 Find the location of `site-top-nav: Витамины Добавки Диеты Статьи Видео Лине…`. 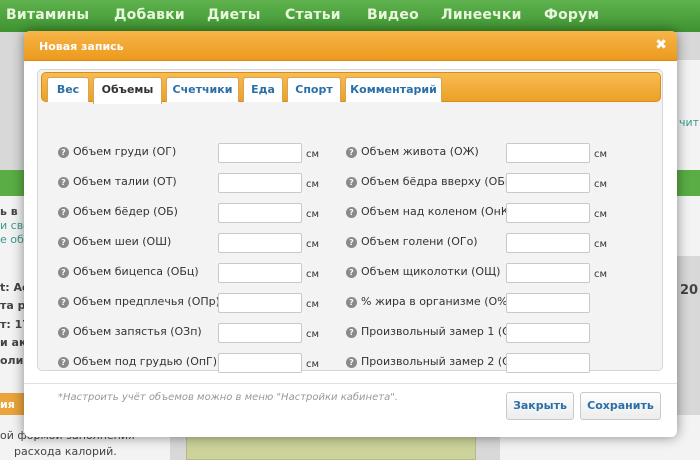

site-top-nav: Витамины Добавки Диеты Статьи Видео Лине… is located at coordinates (350, 16).